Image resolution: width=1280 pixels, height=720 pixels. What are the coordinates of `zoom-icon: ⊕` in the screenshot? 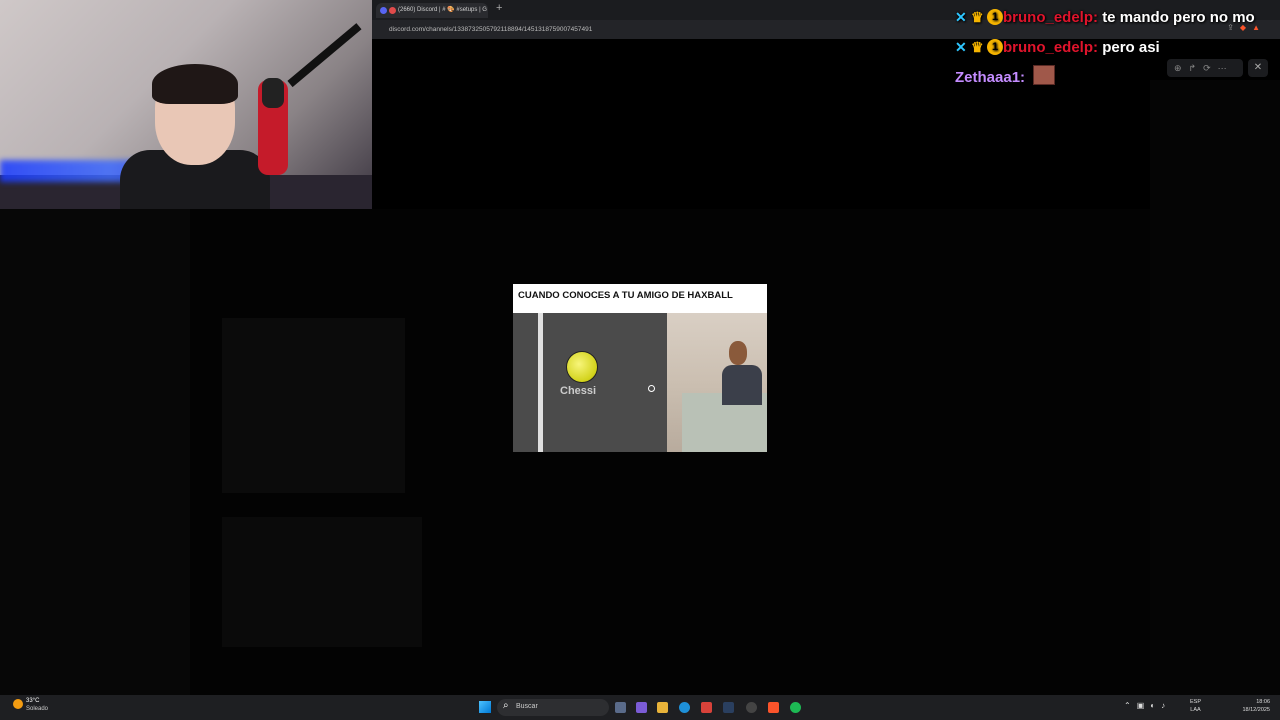 It's located at (1181, 68).